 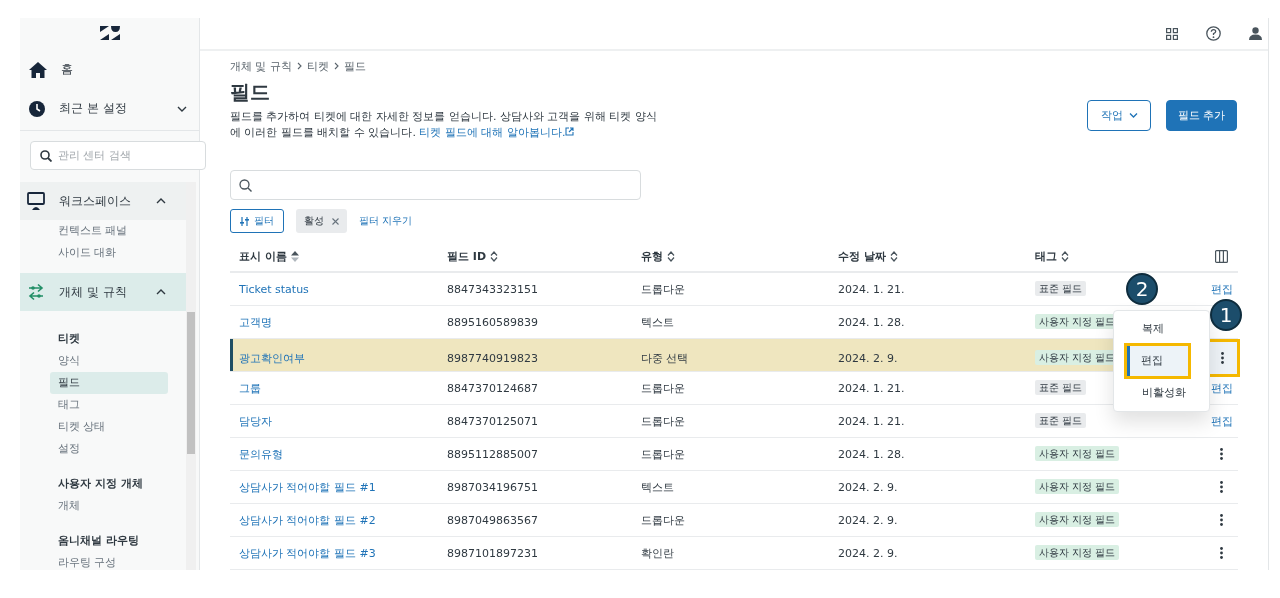 I want to click on field-type: 확인란, so click(x=657, y=553).